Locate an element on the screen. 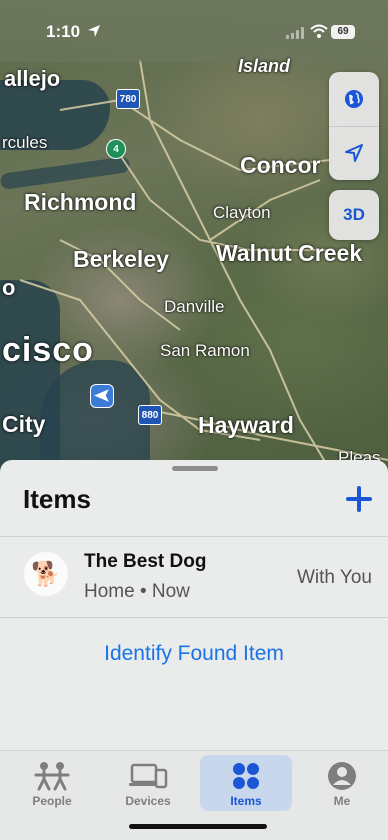  map-style-button is located at coordinates (354, 99).